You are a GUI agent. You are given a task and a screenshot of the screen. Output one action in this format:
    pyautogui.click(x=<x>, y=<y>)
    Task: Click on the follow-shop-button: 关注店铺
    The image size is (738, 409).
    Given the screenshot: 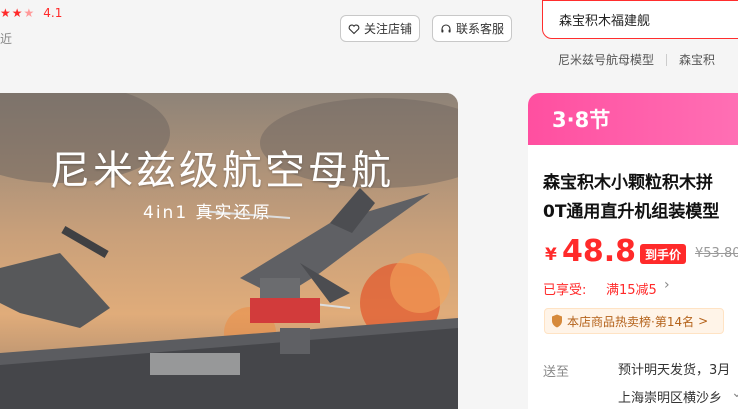 What is the action you would take?
    pyautogui.click(x=380, y=28)
    